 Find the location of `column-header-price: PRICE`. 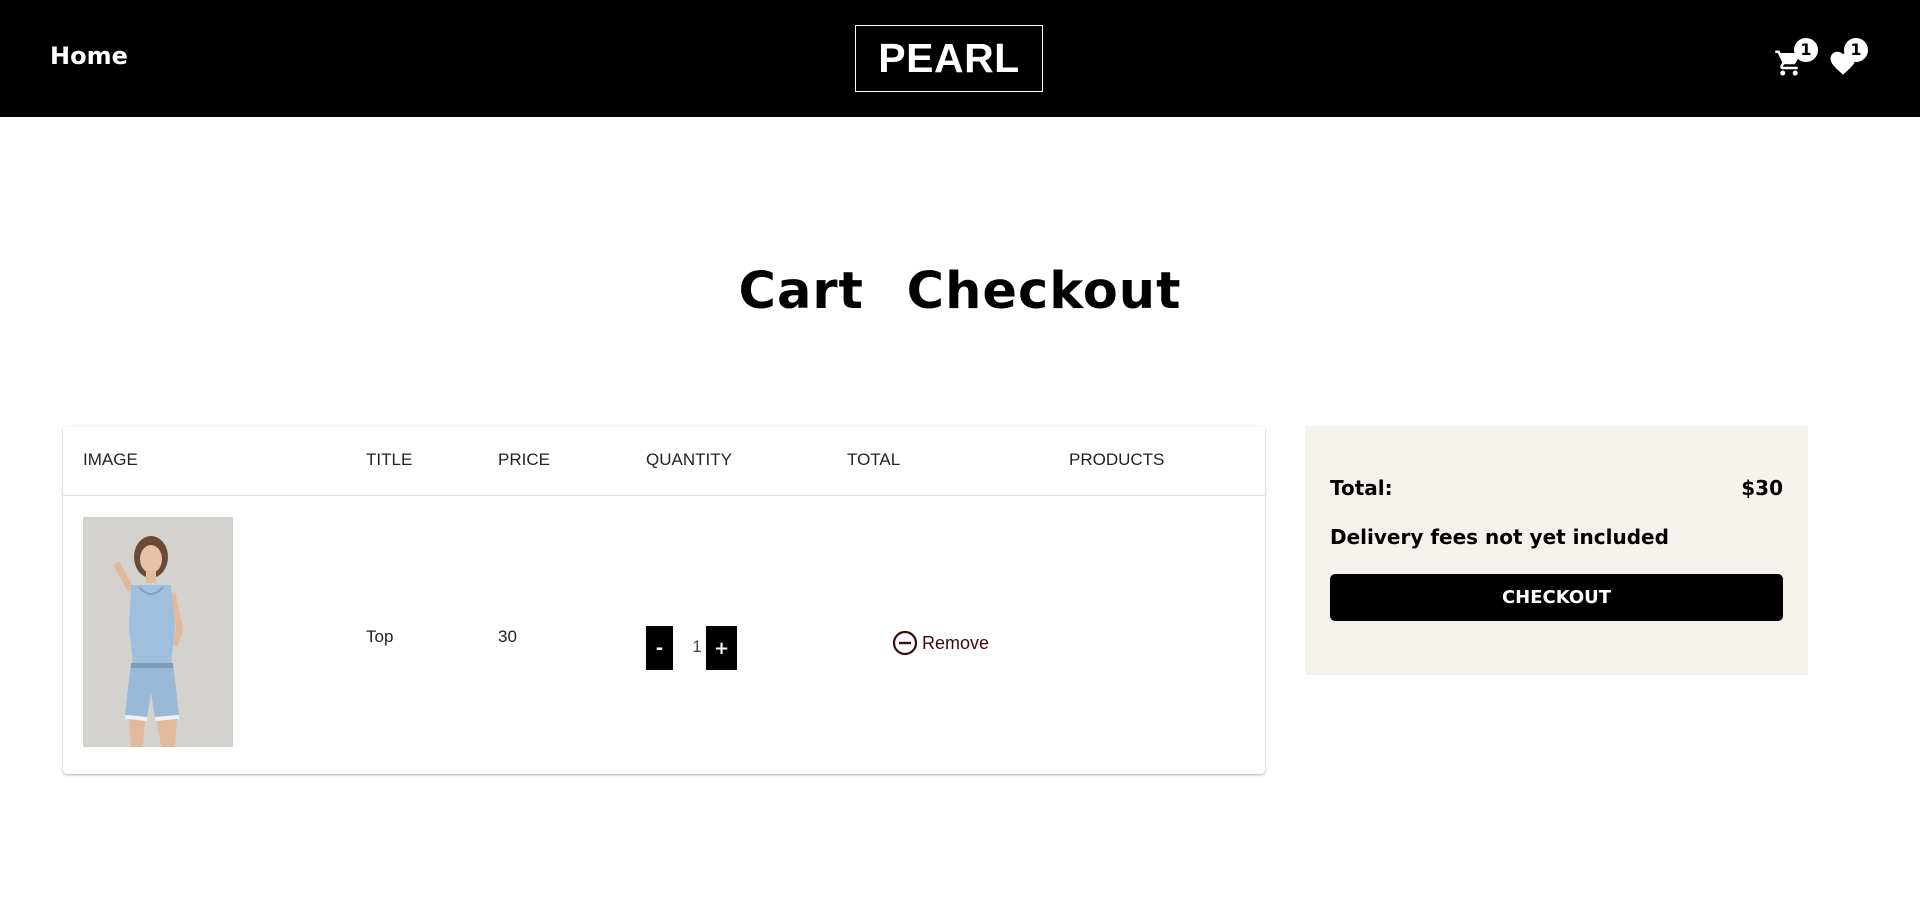

column-header-price: PRICE is located at coordinates (524, 459).